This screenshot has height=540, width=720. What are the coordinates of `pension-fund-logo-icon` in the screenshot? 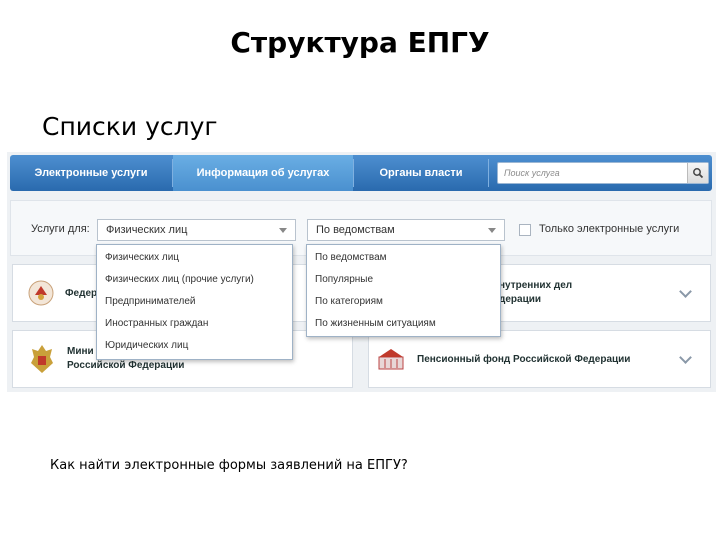 It's located at (391, 359).